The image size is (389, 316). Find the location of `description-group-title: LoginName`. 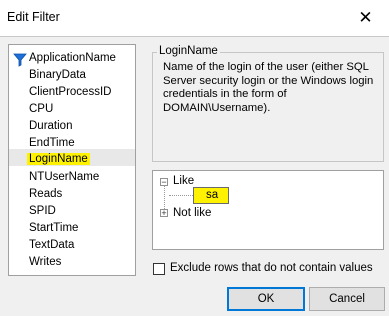

description-group-title: LoginName is located at coordinates (188, 51).